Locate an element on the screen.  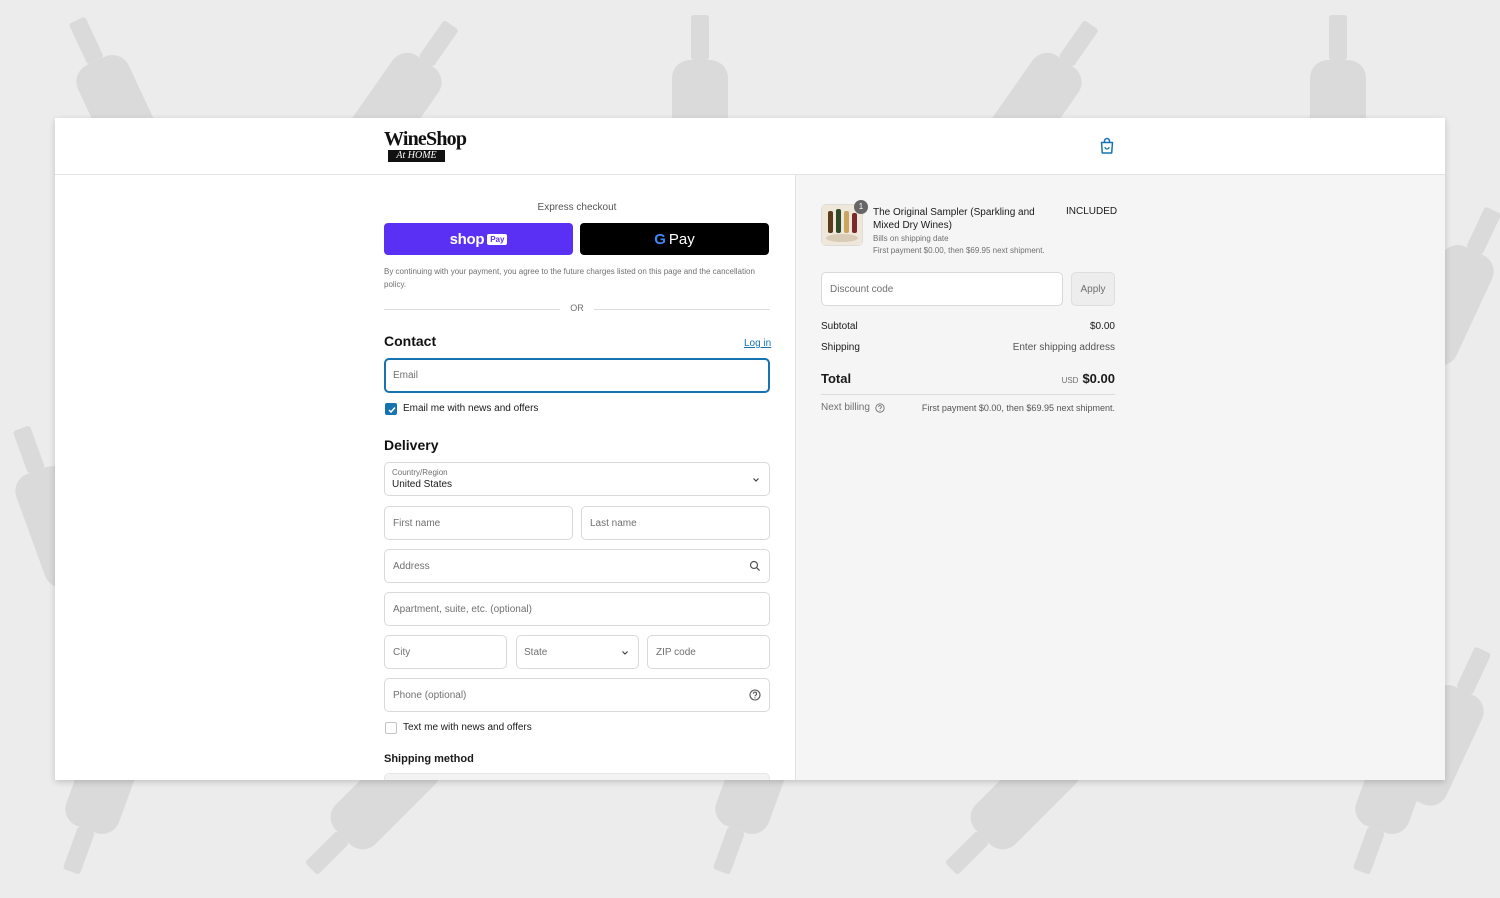
help-circle-icon is located at coordinates (755, 695).